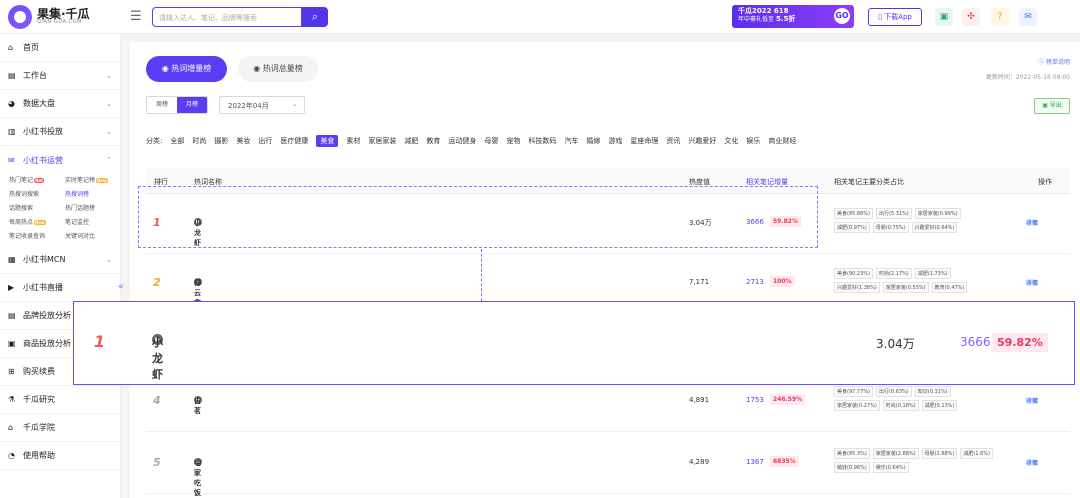  I want to click on home-icon: ⌂, so click(11, 47).